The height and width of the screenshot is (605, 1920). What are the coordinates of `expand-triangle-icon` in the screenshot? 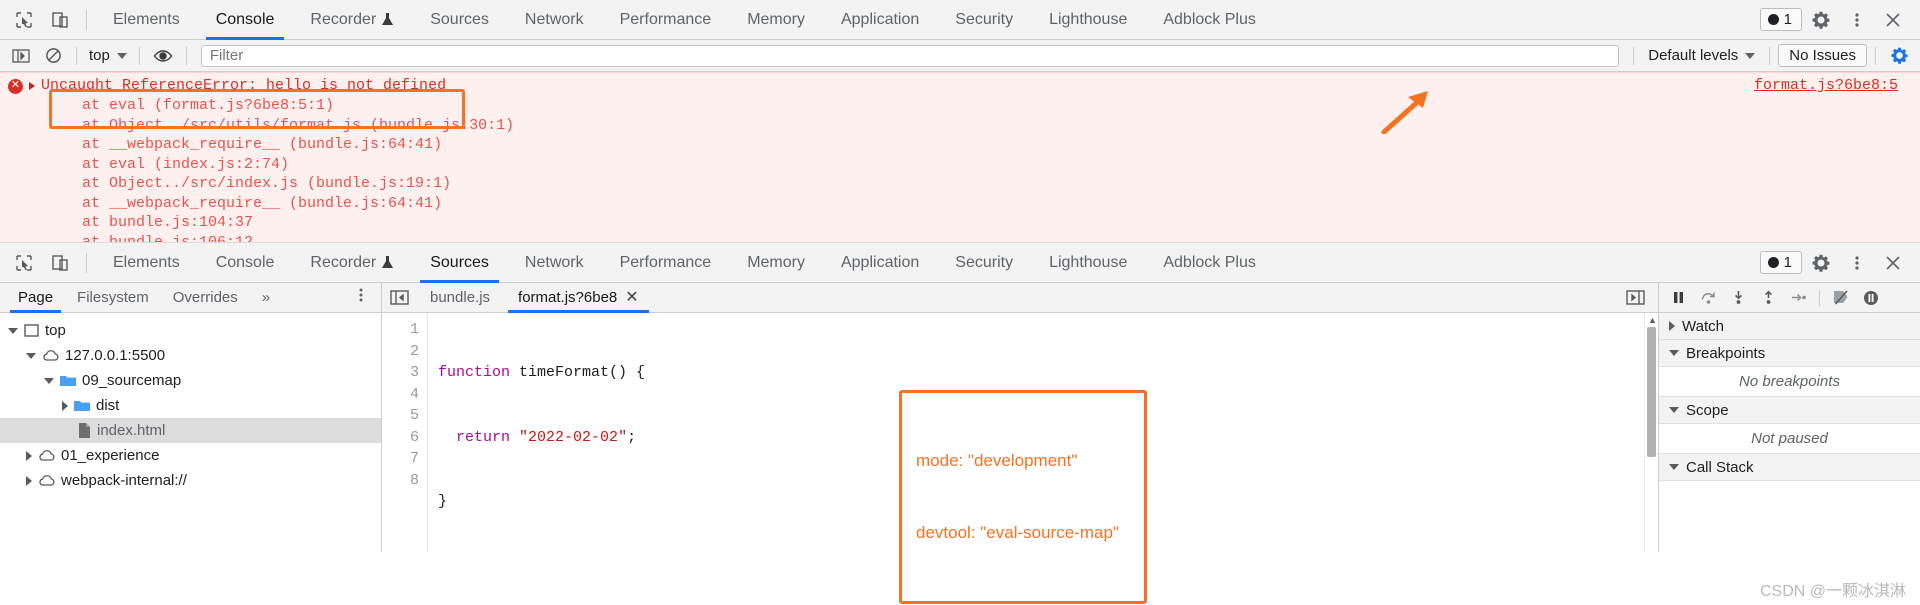 It's located at (32, 86).